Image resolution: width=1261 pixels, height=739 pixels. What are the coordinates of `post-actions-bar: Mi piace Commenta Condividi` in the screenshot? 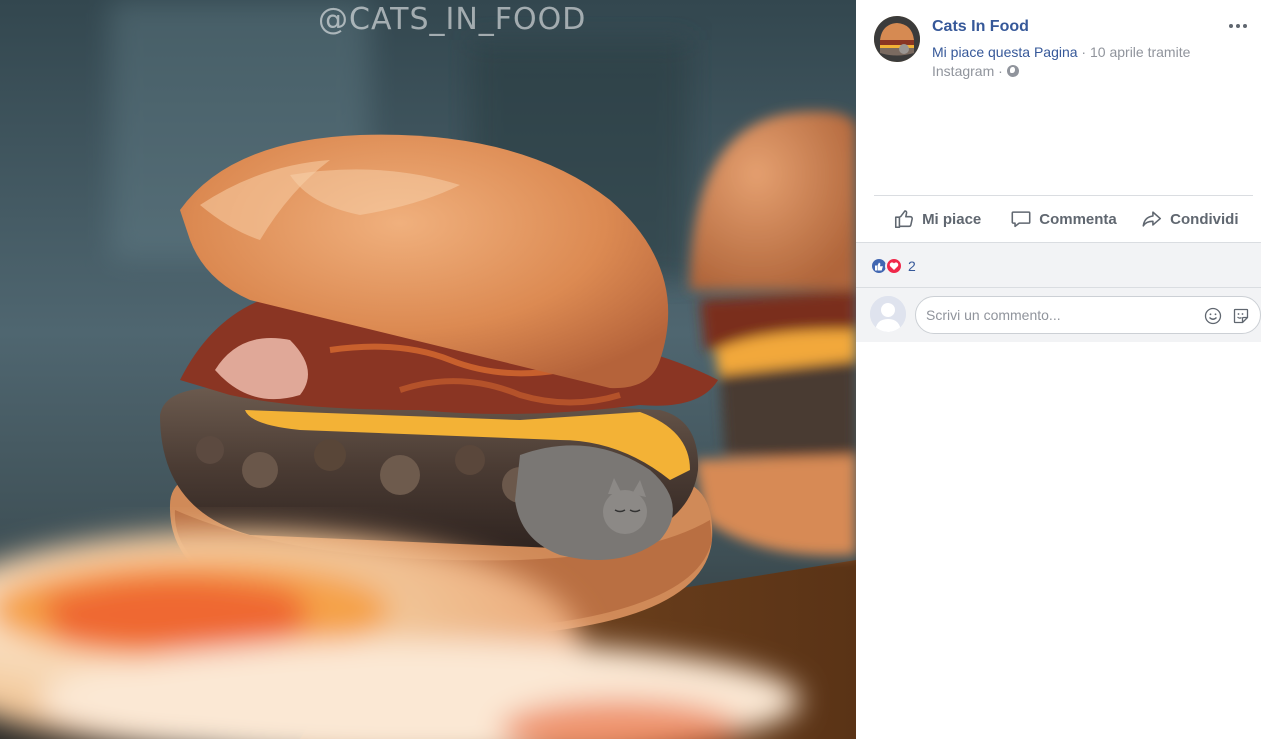 It's located at (1063, 219).